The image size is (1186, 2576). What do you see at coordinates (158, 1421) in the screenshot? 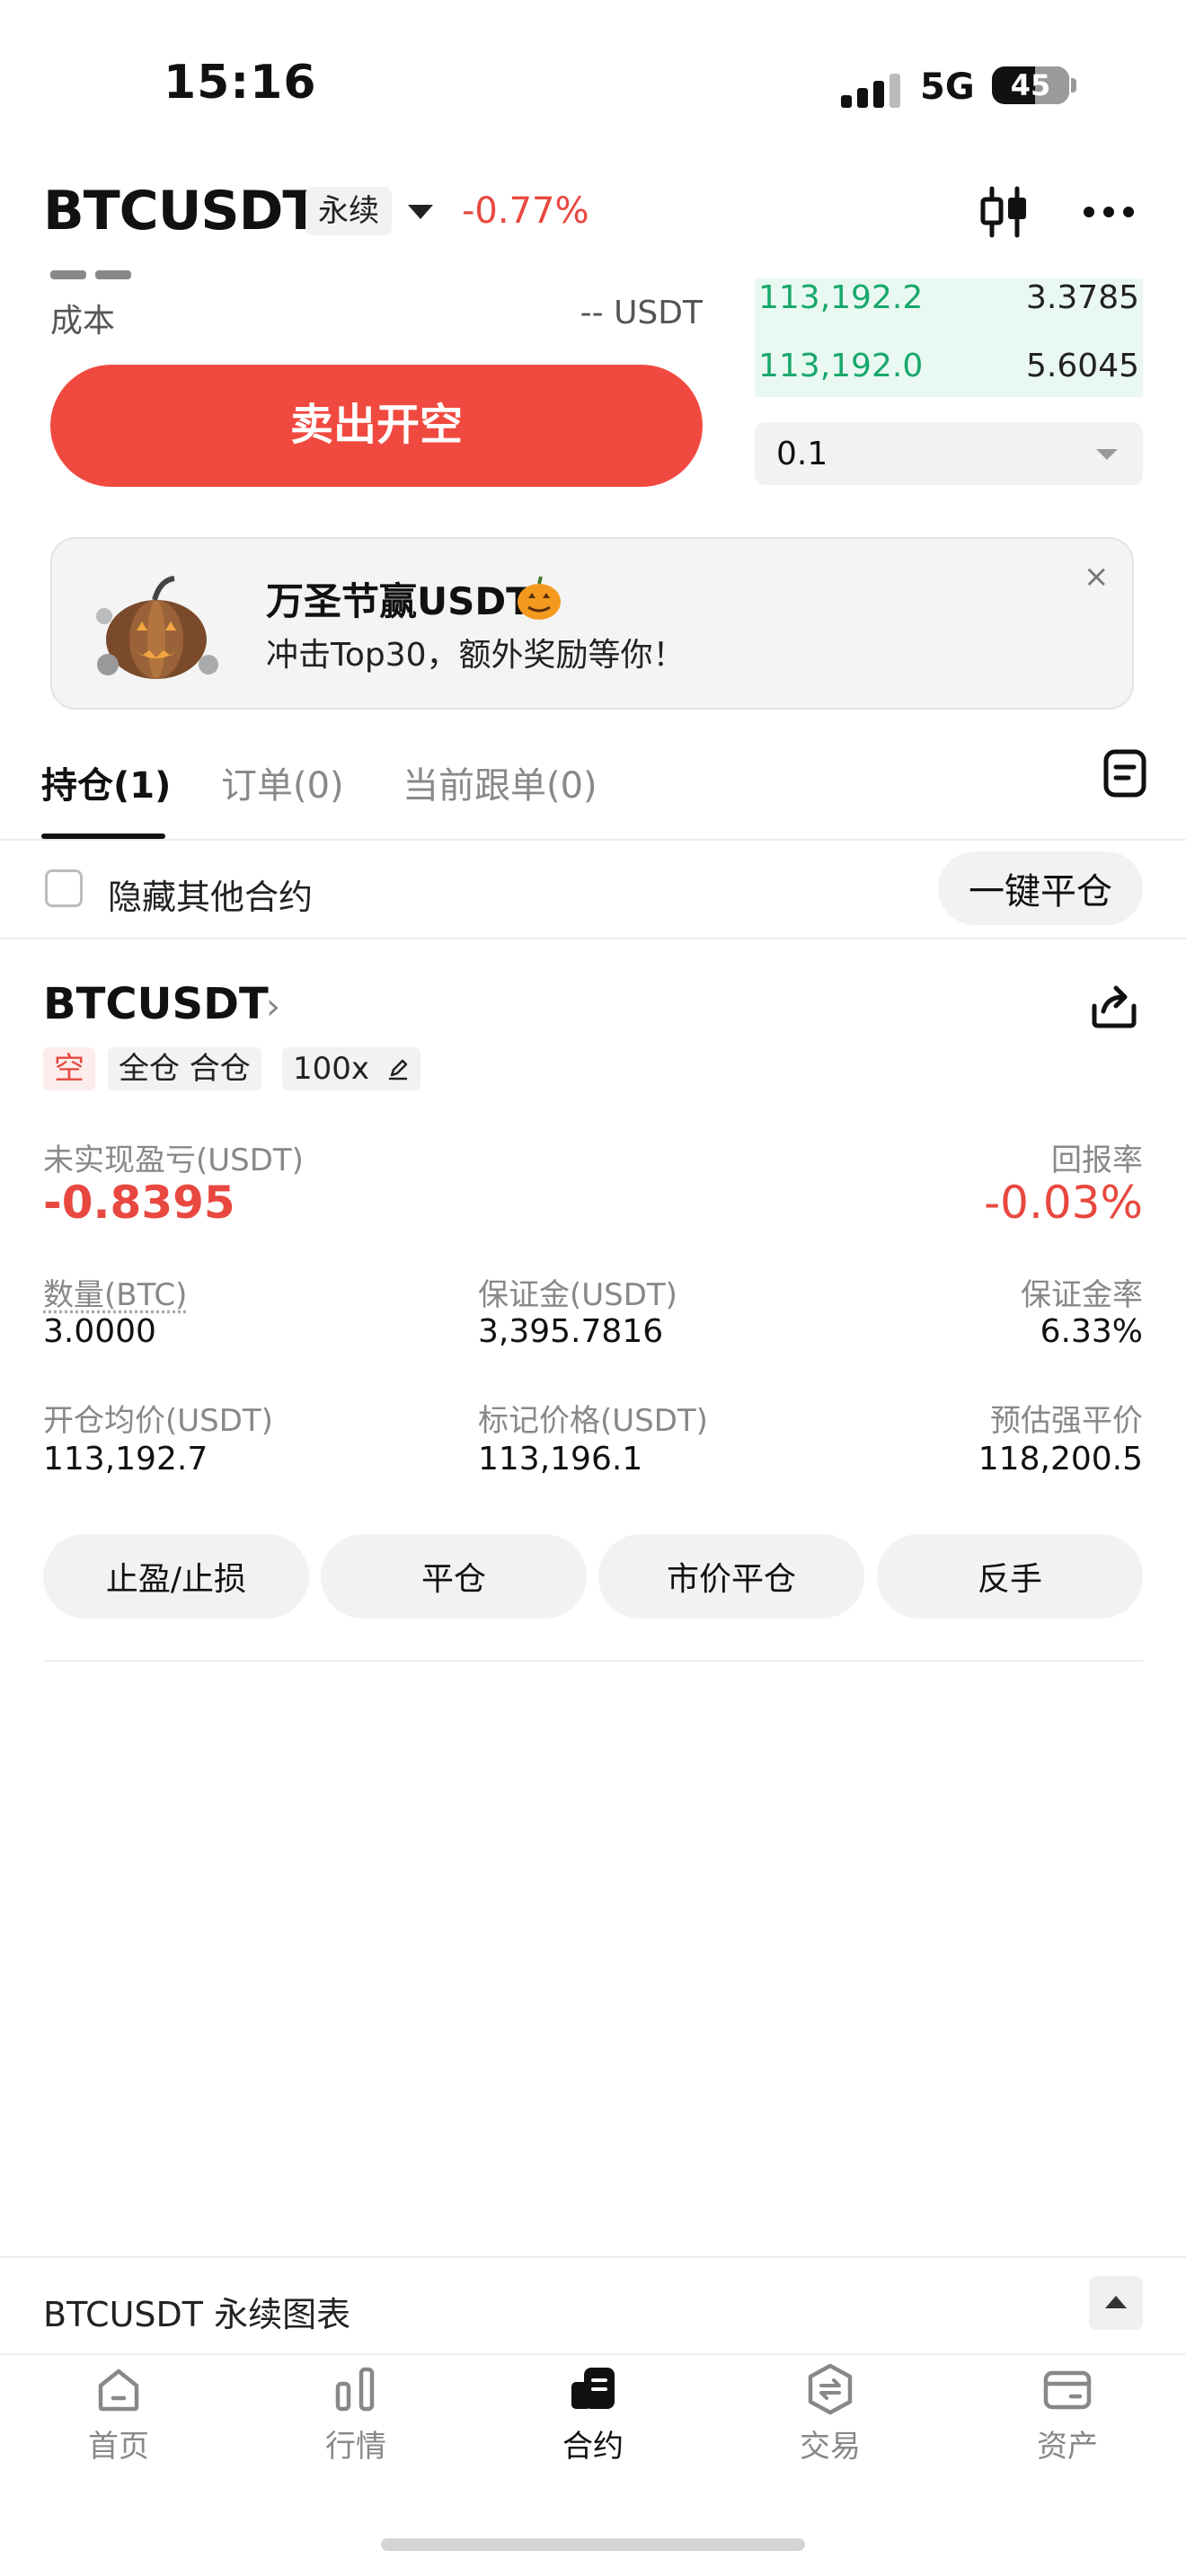
I see `entry-price-label: 开仓均价(USDT)` at bounding box center [158, 1421].